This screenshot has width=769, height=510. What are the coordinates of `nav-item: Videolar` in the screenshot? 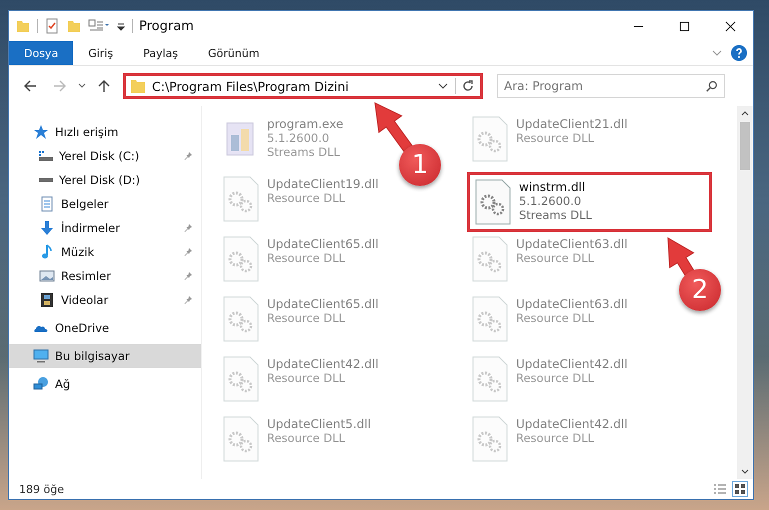 It's located at (105, 300).